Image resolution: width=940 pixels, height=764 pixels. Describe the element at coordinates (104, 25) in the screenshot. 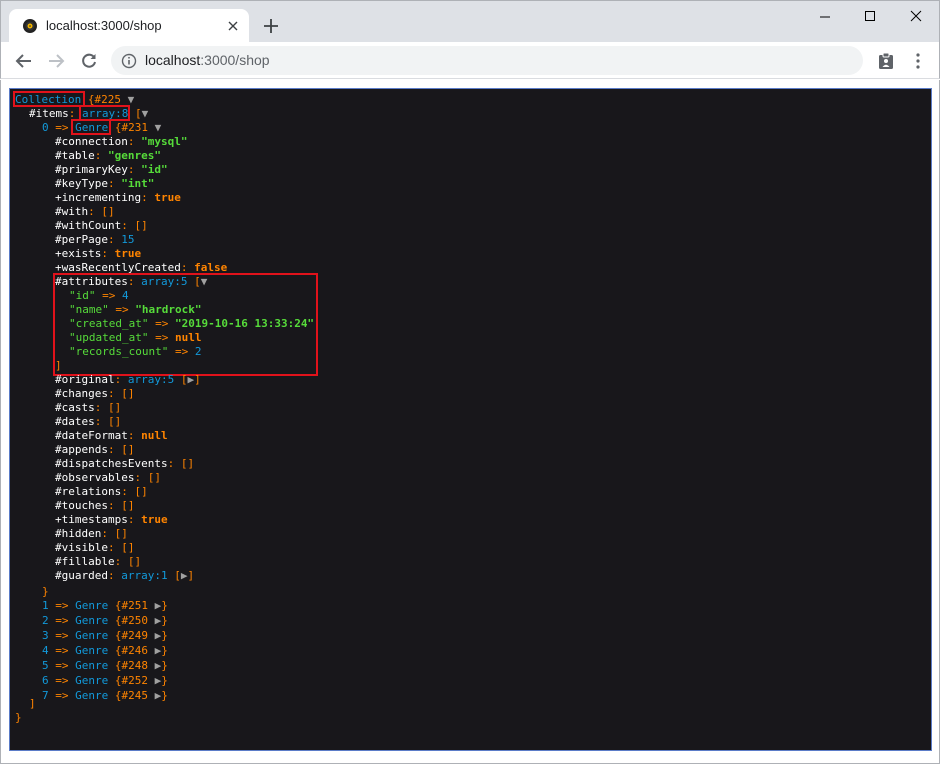

I see `tab-title: localhost:3000/shop` at that location.